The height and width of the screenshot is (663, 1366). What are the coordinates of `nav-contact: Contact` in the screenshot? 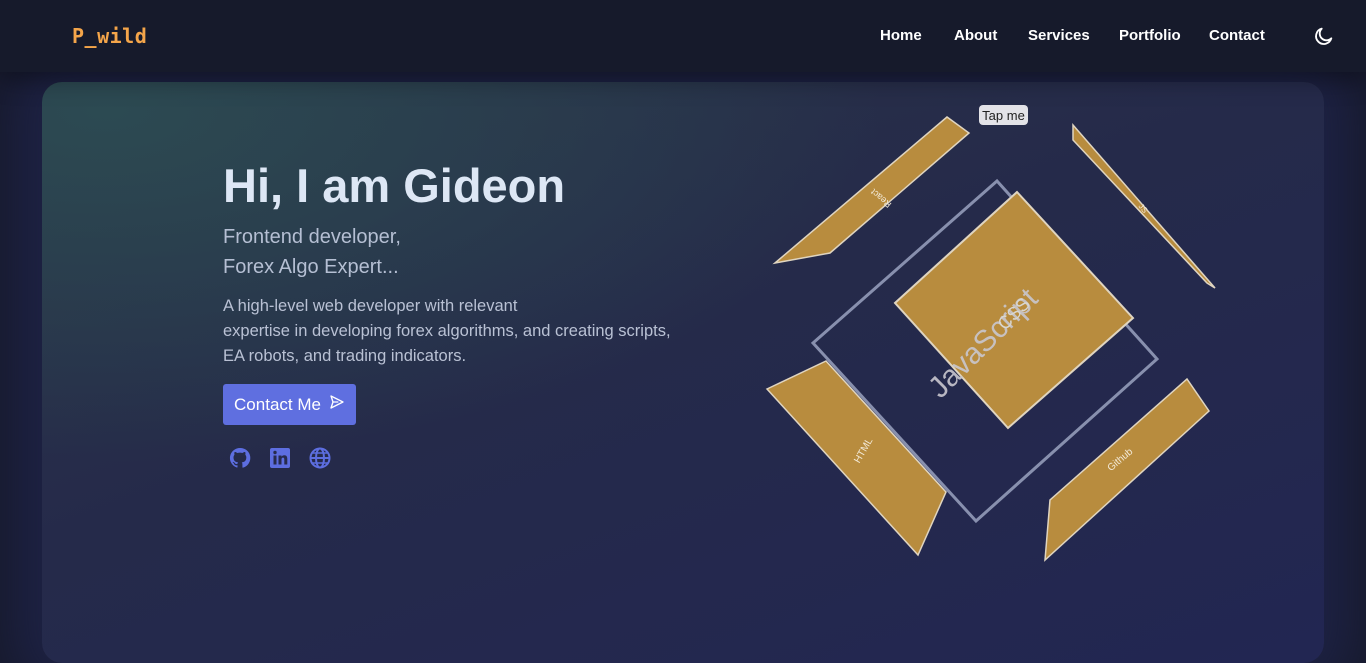 It's located at (1237, 35).